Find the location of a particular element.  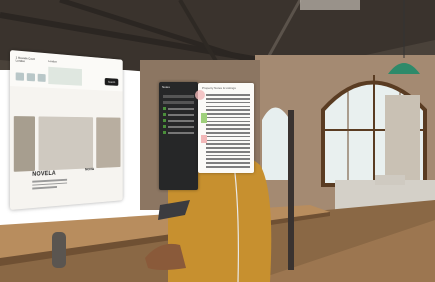

second-listing-name: NOVA is located at coordinates (89, 168).